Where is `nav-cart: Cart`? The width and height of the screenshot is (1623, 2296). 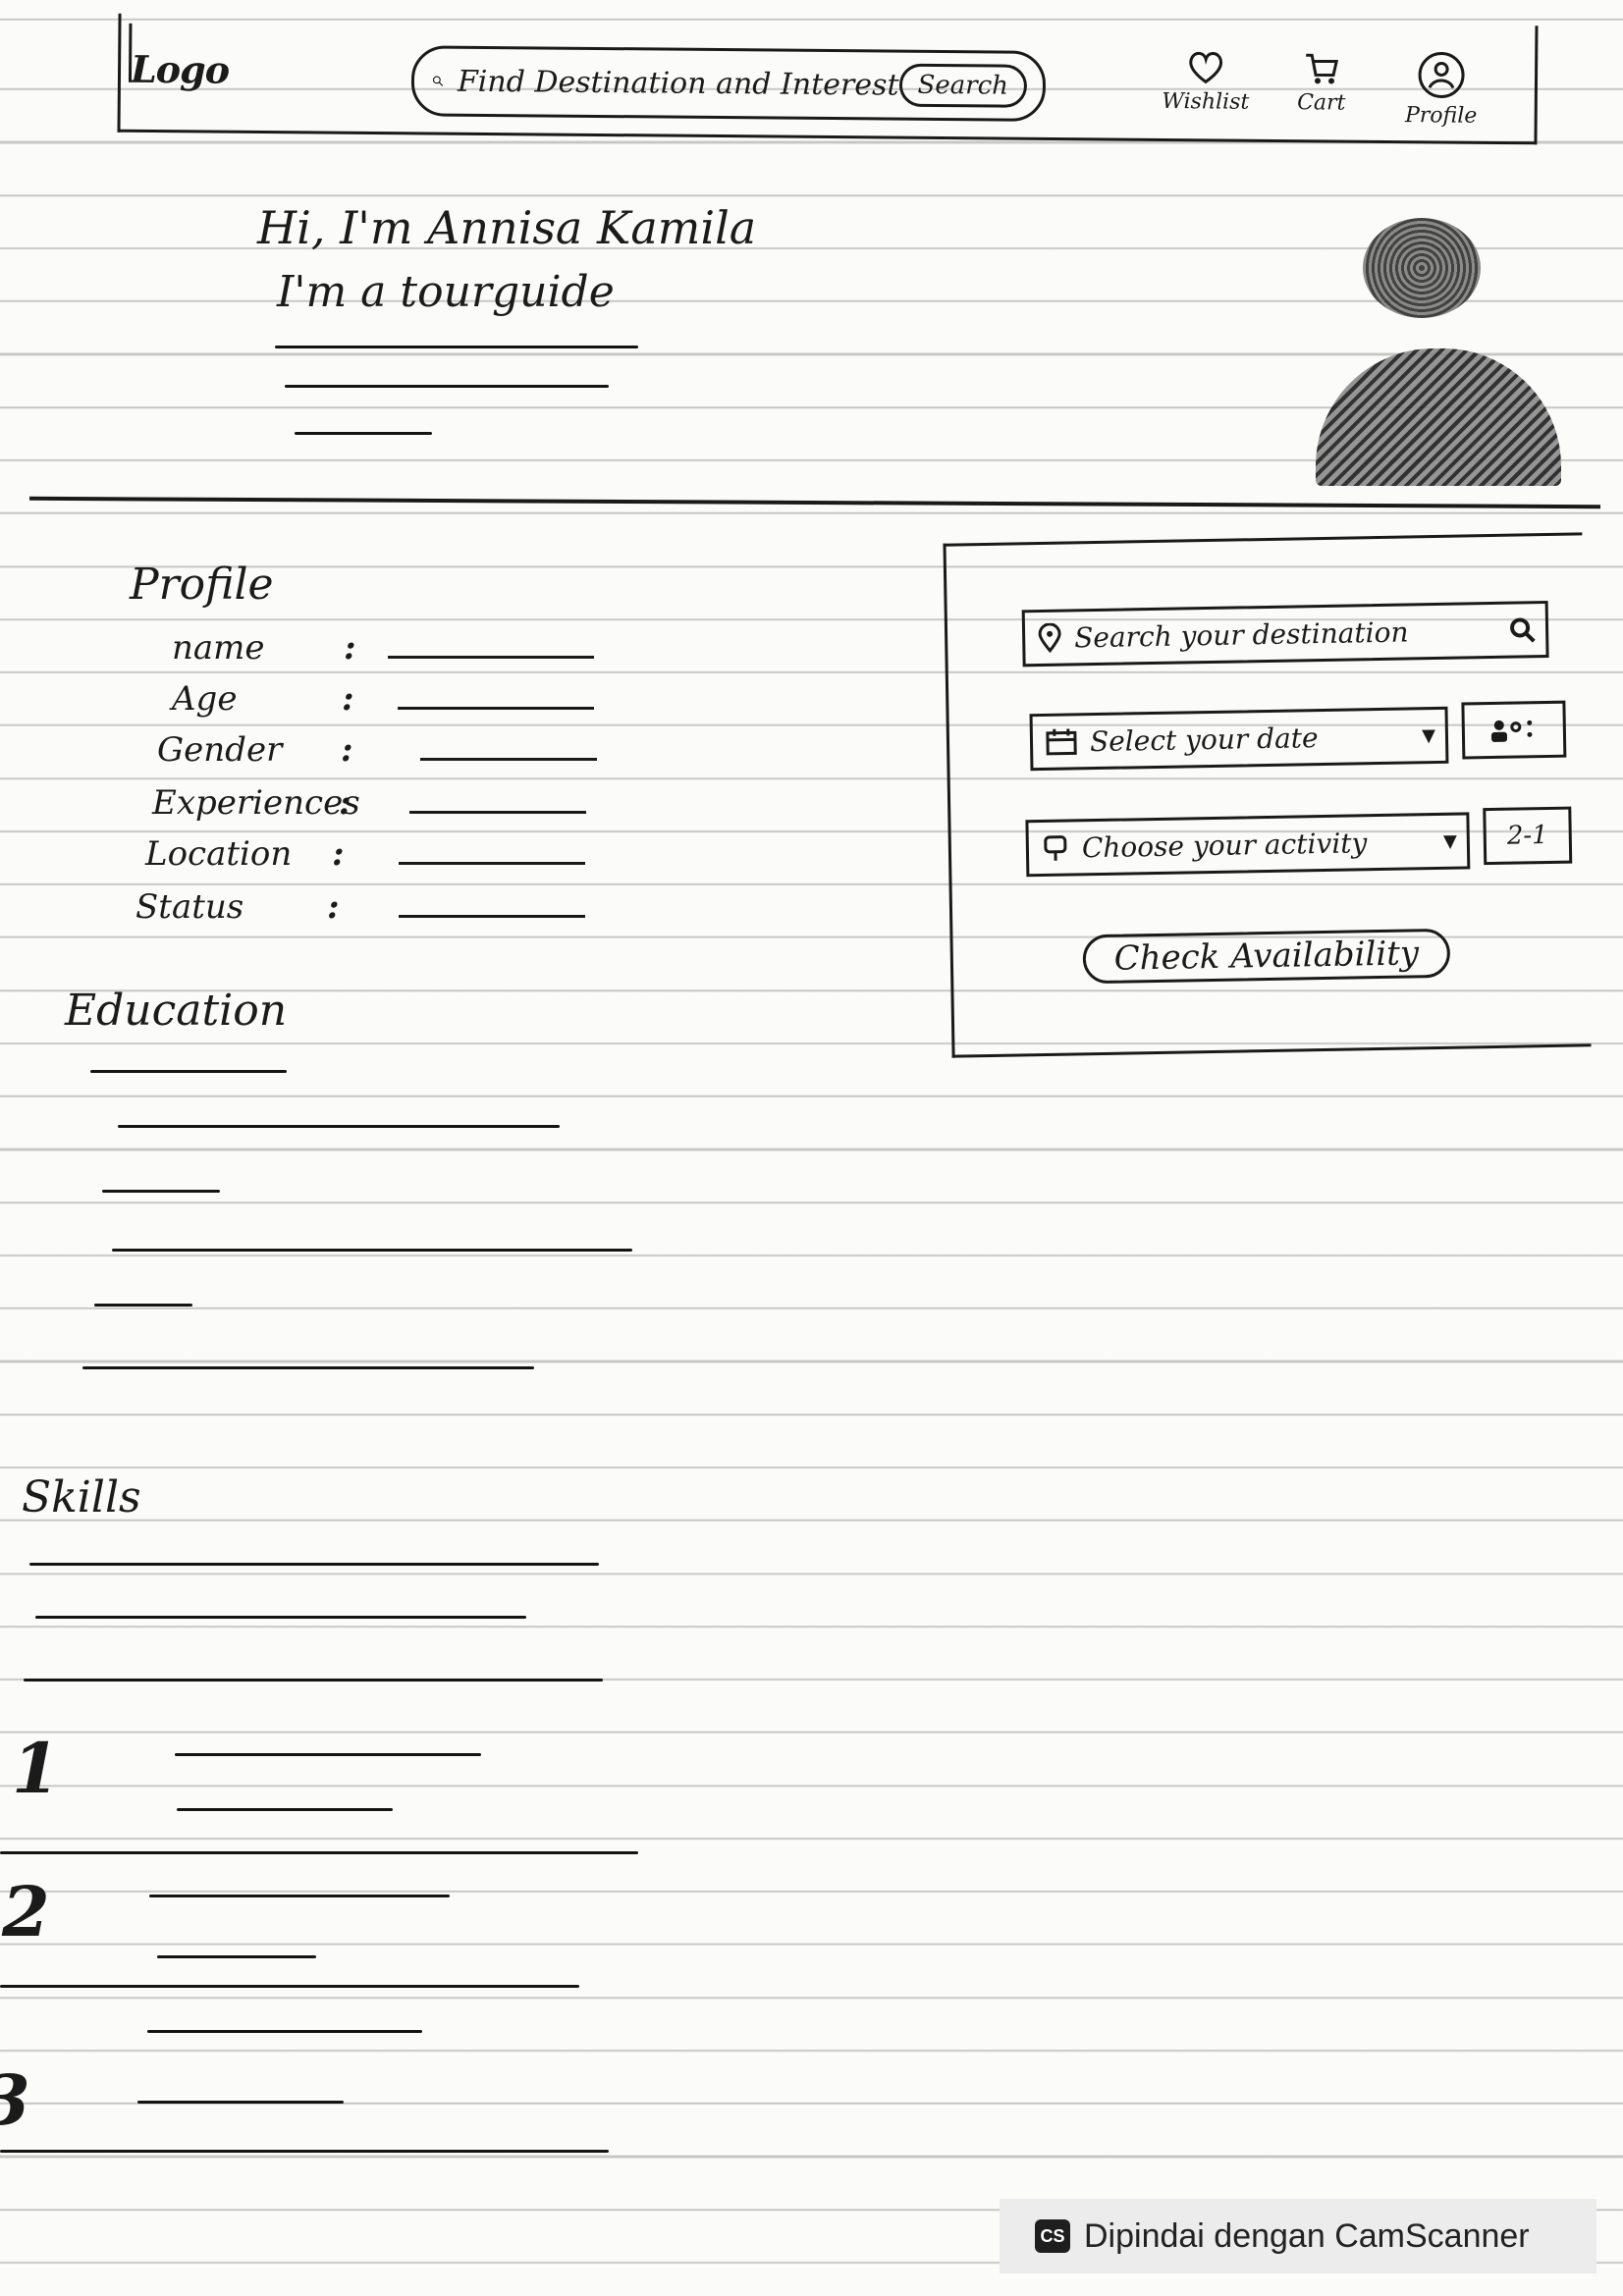 nav-cart: Cart is located at coordinates (1322, 82).